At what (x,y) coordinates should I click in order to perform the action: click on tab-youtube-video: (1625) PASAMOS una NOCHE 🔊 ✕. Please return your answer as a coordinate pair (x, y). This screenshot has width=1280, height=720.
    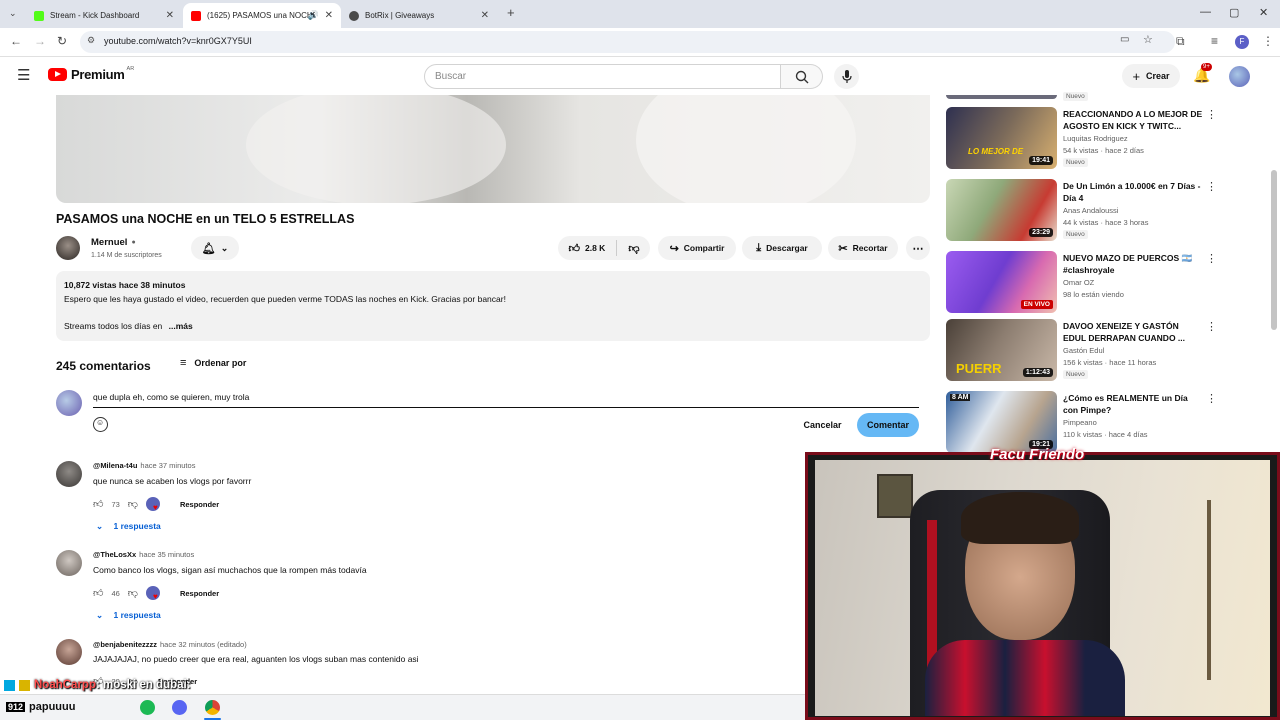
    Looking at the image, I should click on (262, 15).